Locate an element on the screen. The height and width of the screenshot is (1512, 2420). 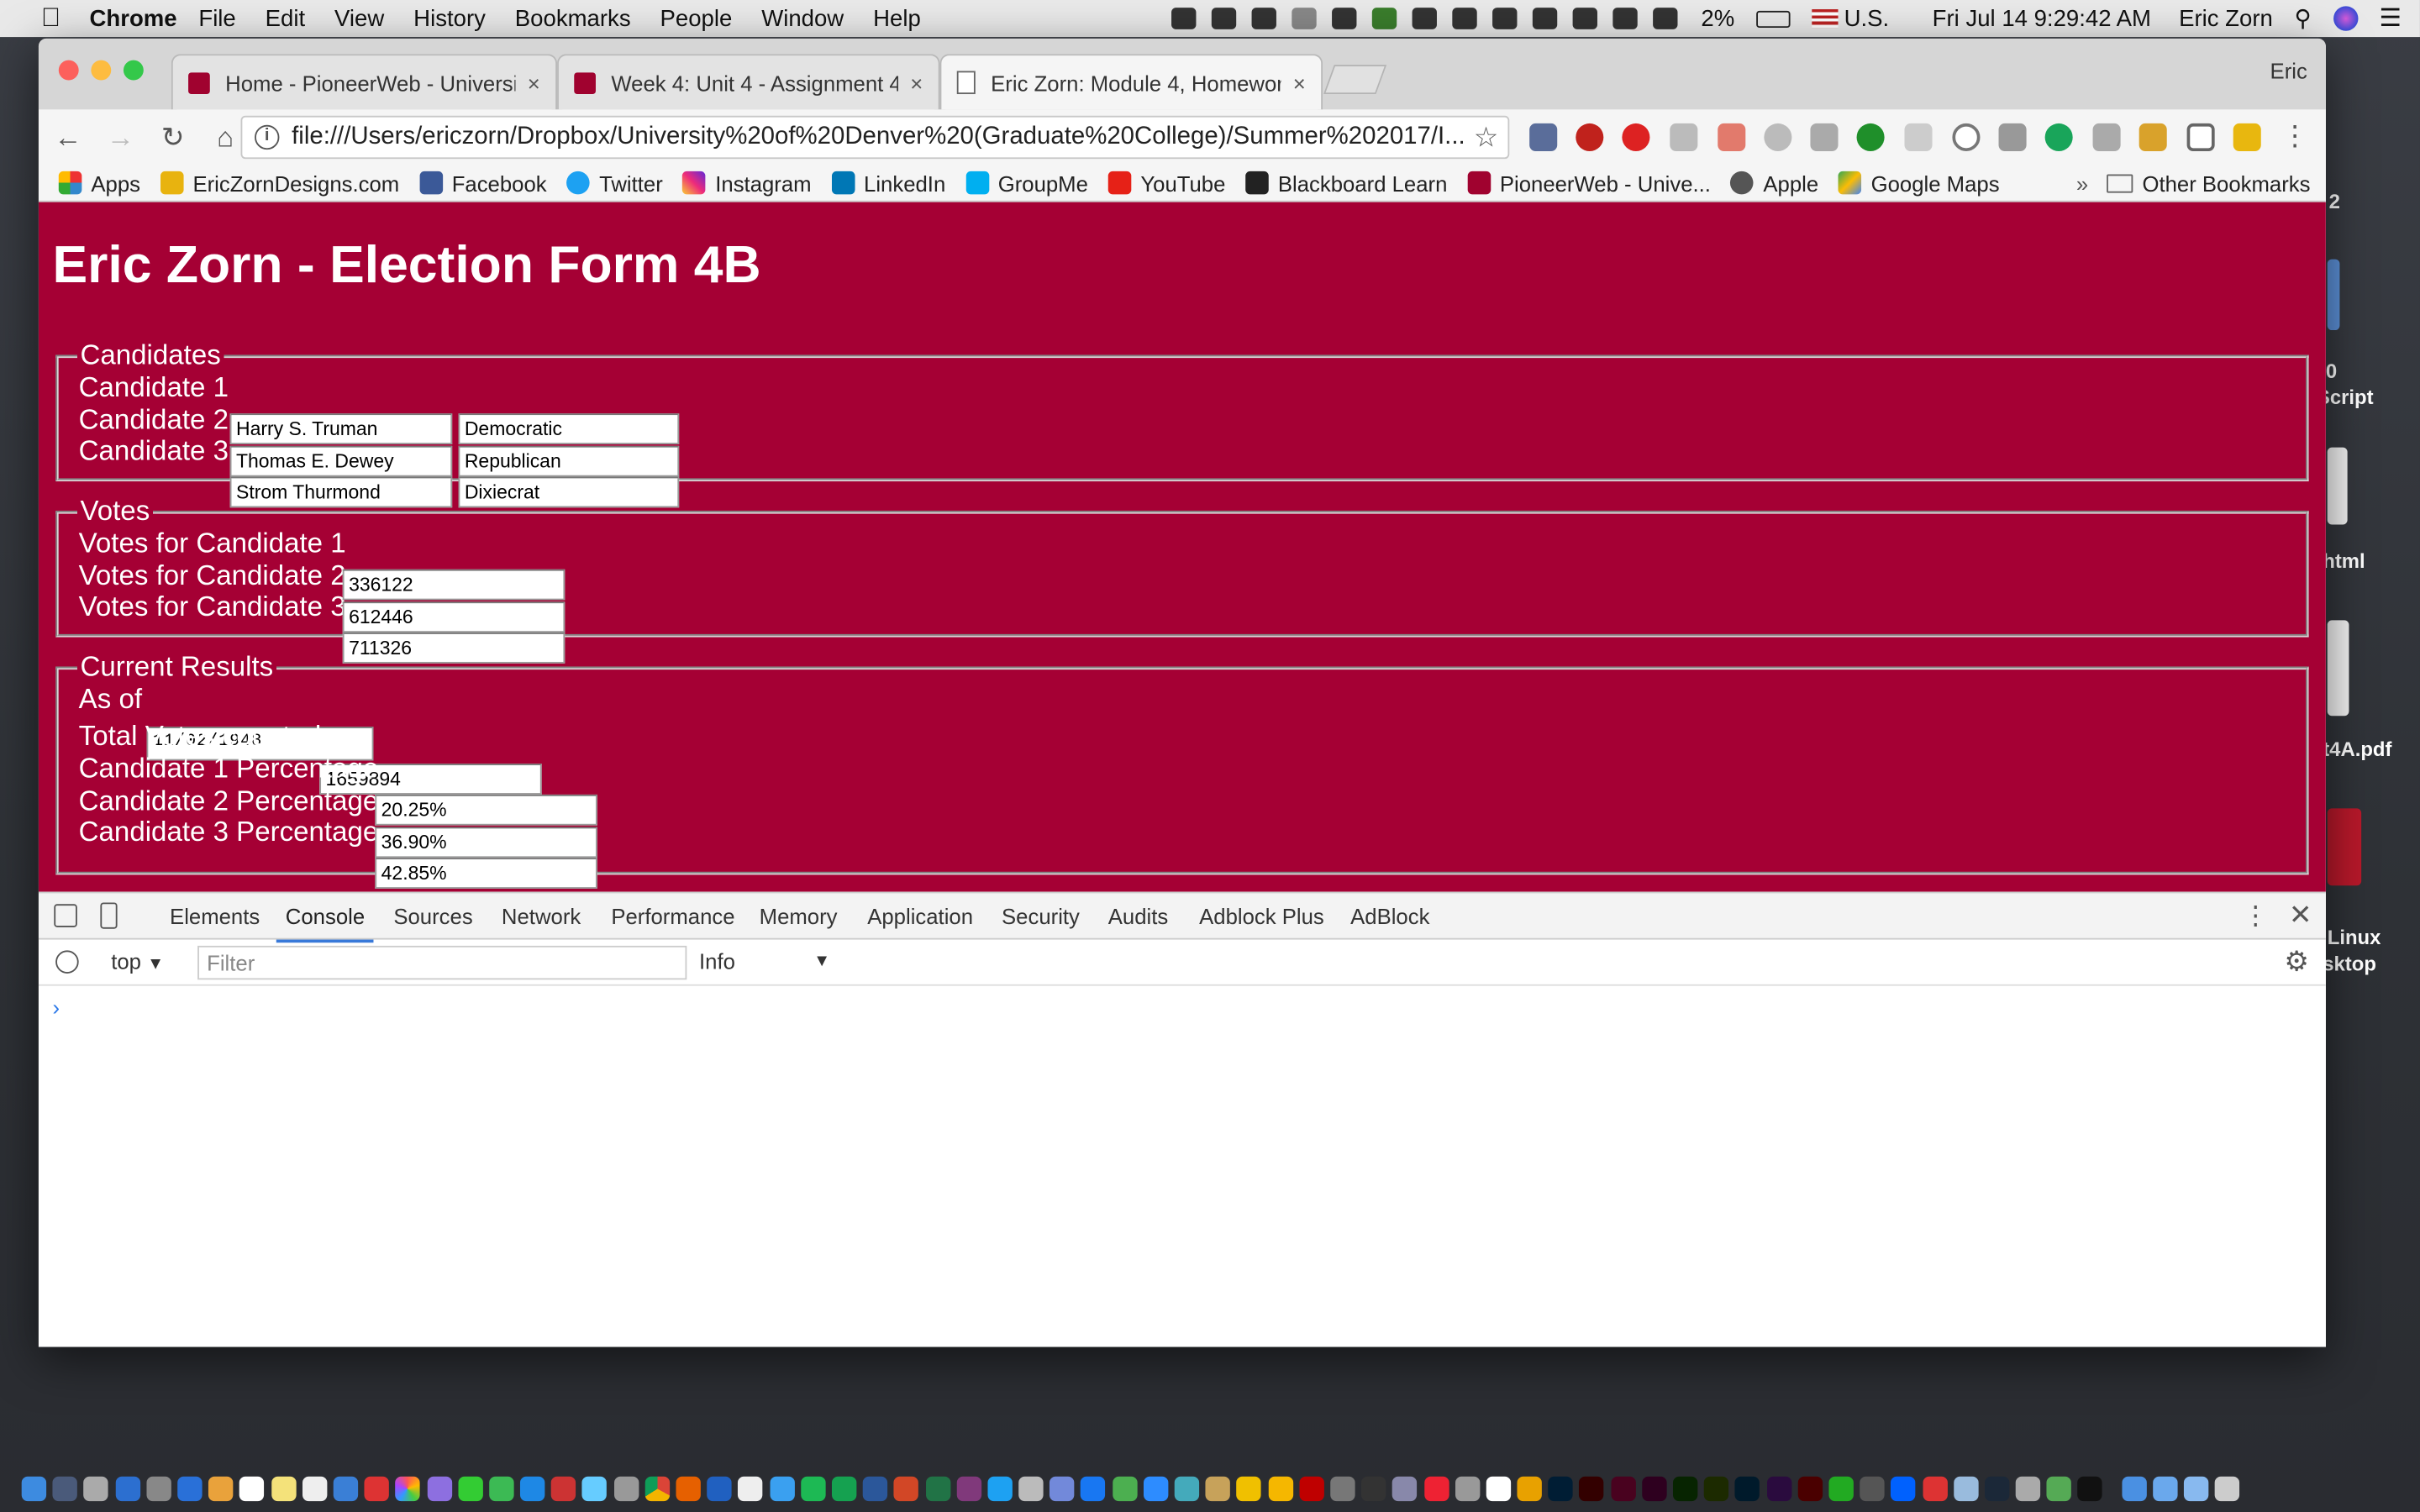
app-menu: Chrome is located at coordinates (133, 18).